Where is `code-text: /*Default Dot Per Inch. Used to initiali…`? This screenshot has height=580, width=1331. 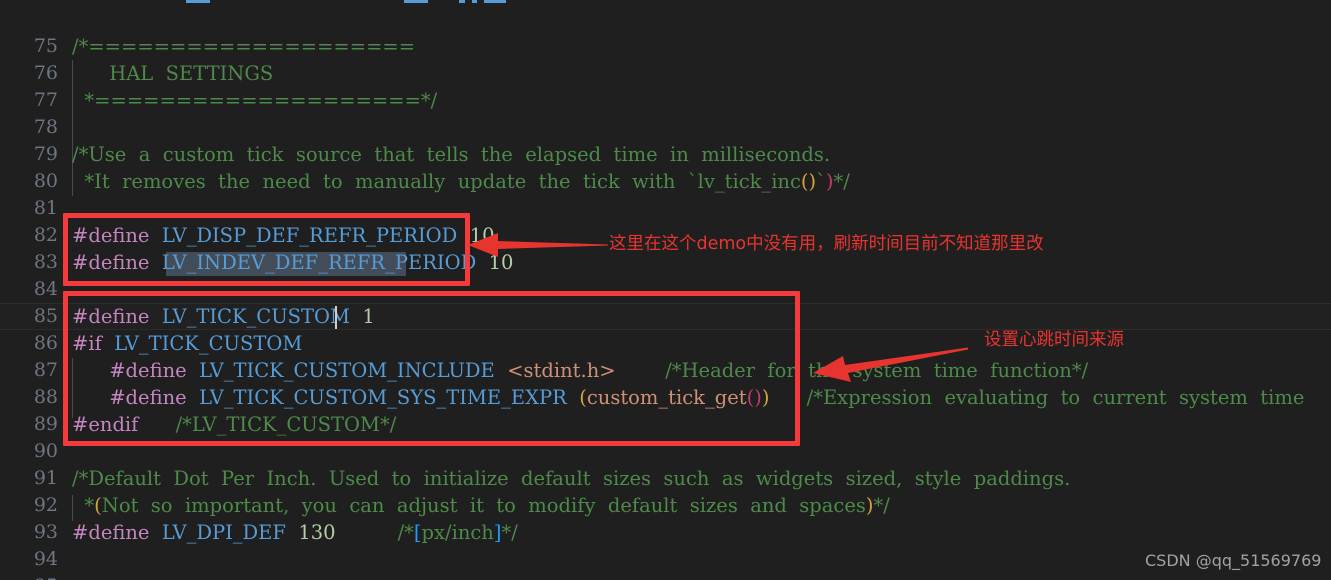
code-text: /*Default Dot Per Inch. Used to initiali… is located at coordinates (571, 478).